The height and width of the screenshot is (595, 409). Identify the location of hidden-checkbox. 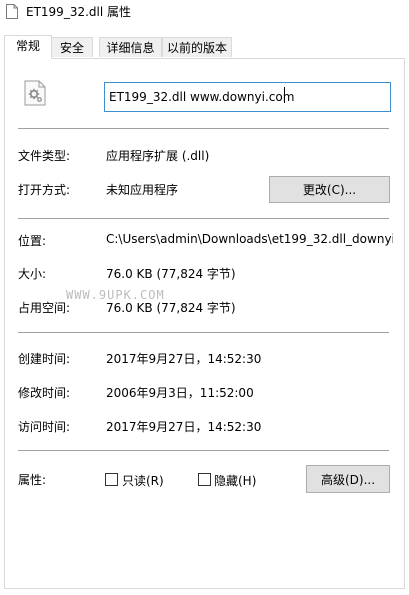
(204, 479).